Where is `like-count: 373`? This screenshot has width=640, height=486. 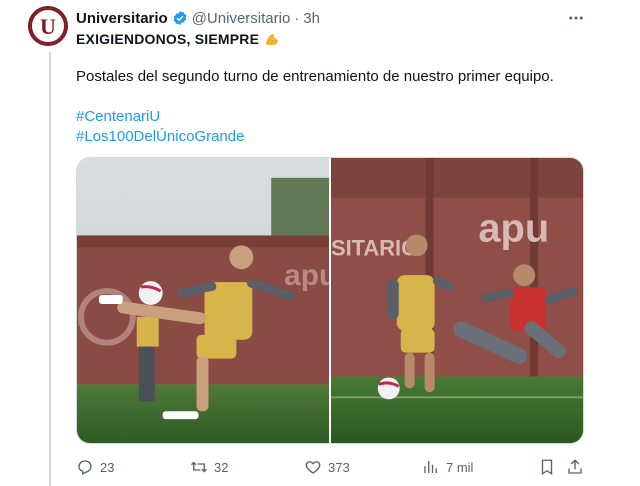 like-count: 373 is located at coordinates (339, 467).